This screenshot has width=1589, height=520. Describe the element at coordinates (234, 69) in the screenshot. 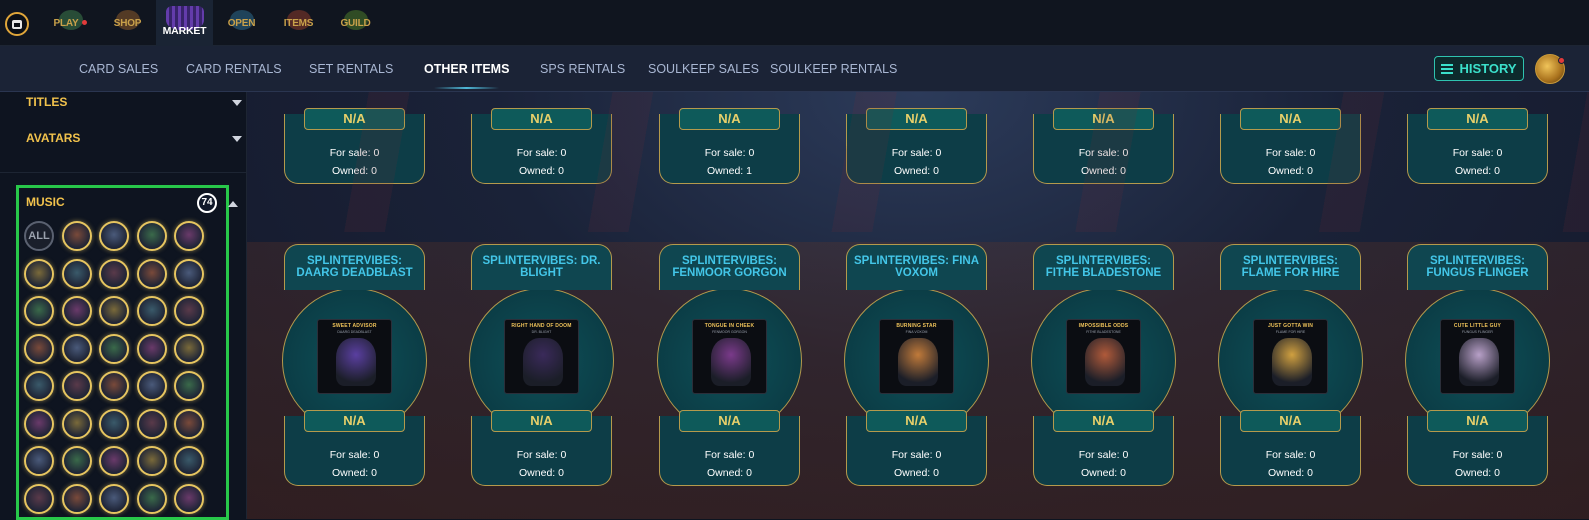

I see `tab-card-rentals: CARD RENTALS` at that location.